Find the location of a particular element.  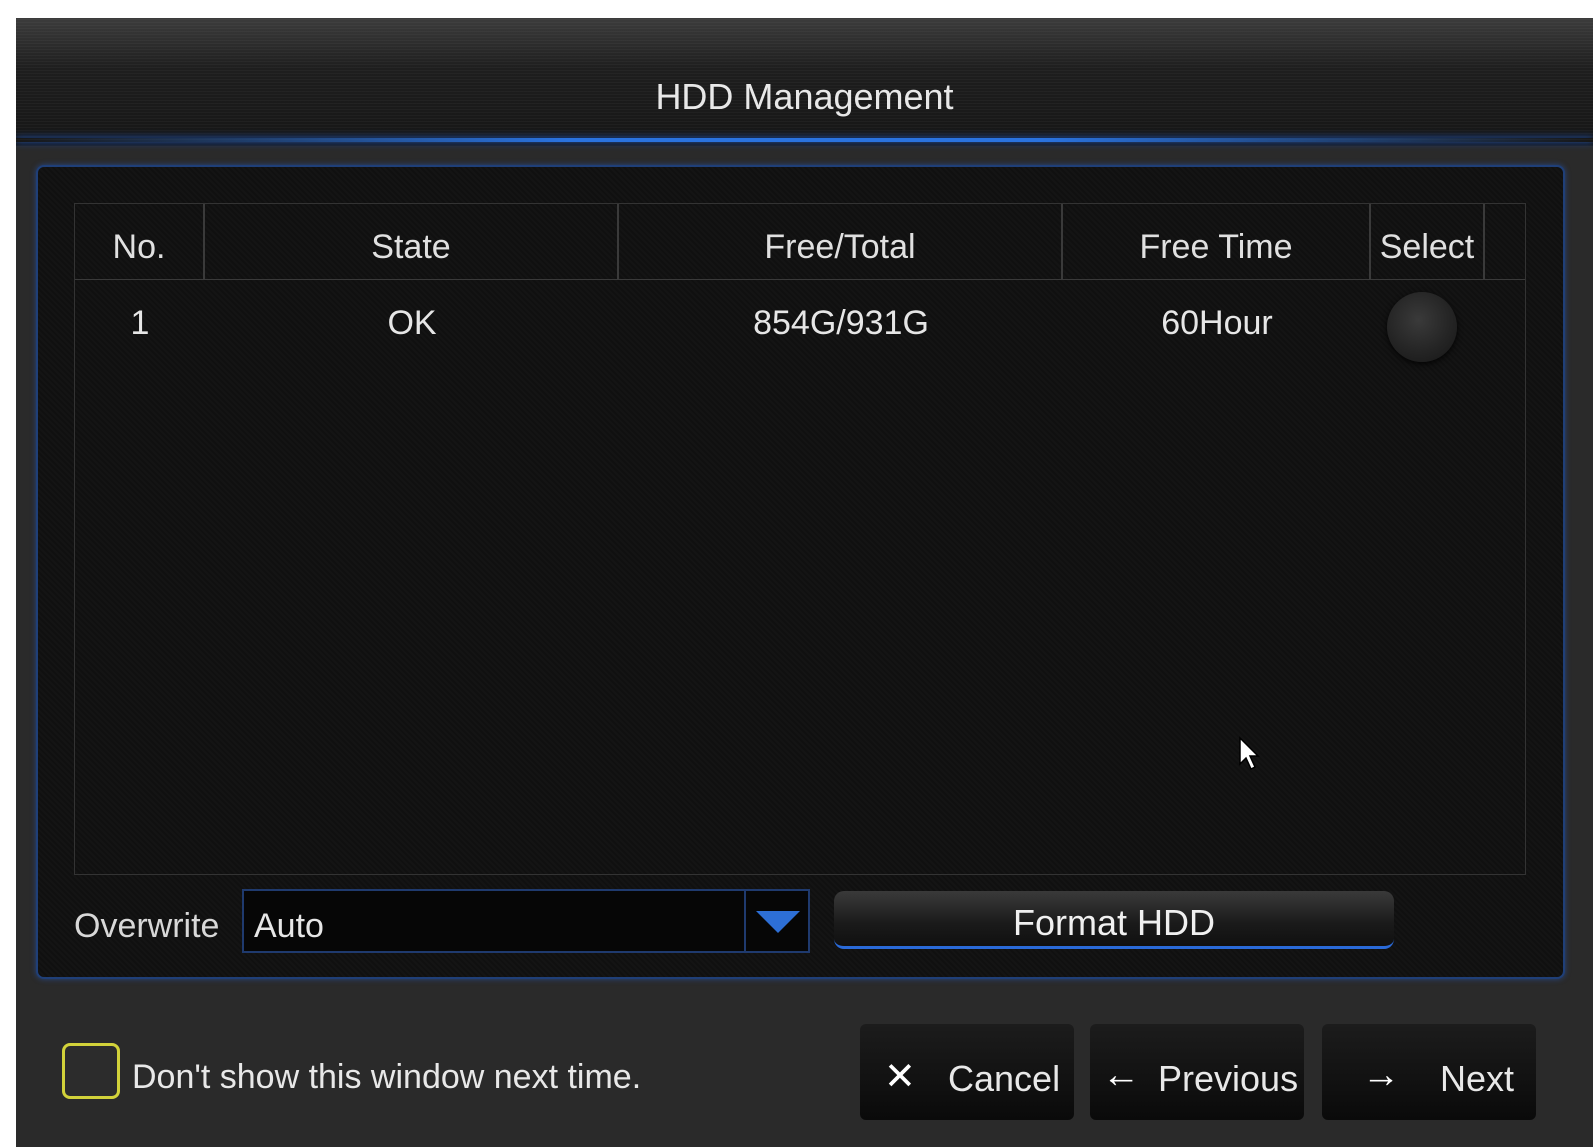

window-title: HDD Management is located at coordinates (804, 96).